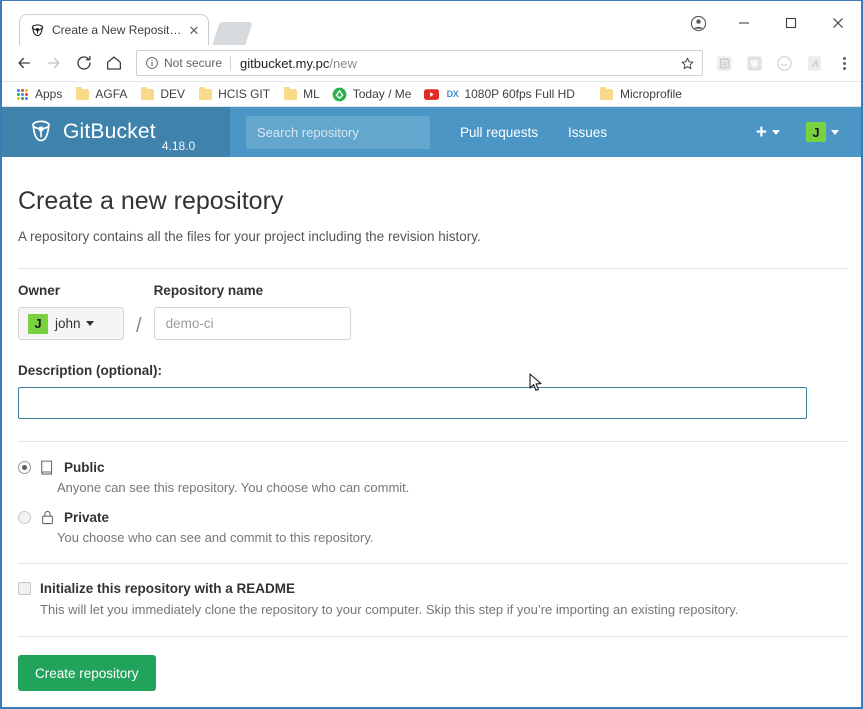 The image size is (863, 709). Describe the element at coordinates (311, 94) in the screenshot. I see `bookmark-label: ML` at that location.